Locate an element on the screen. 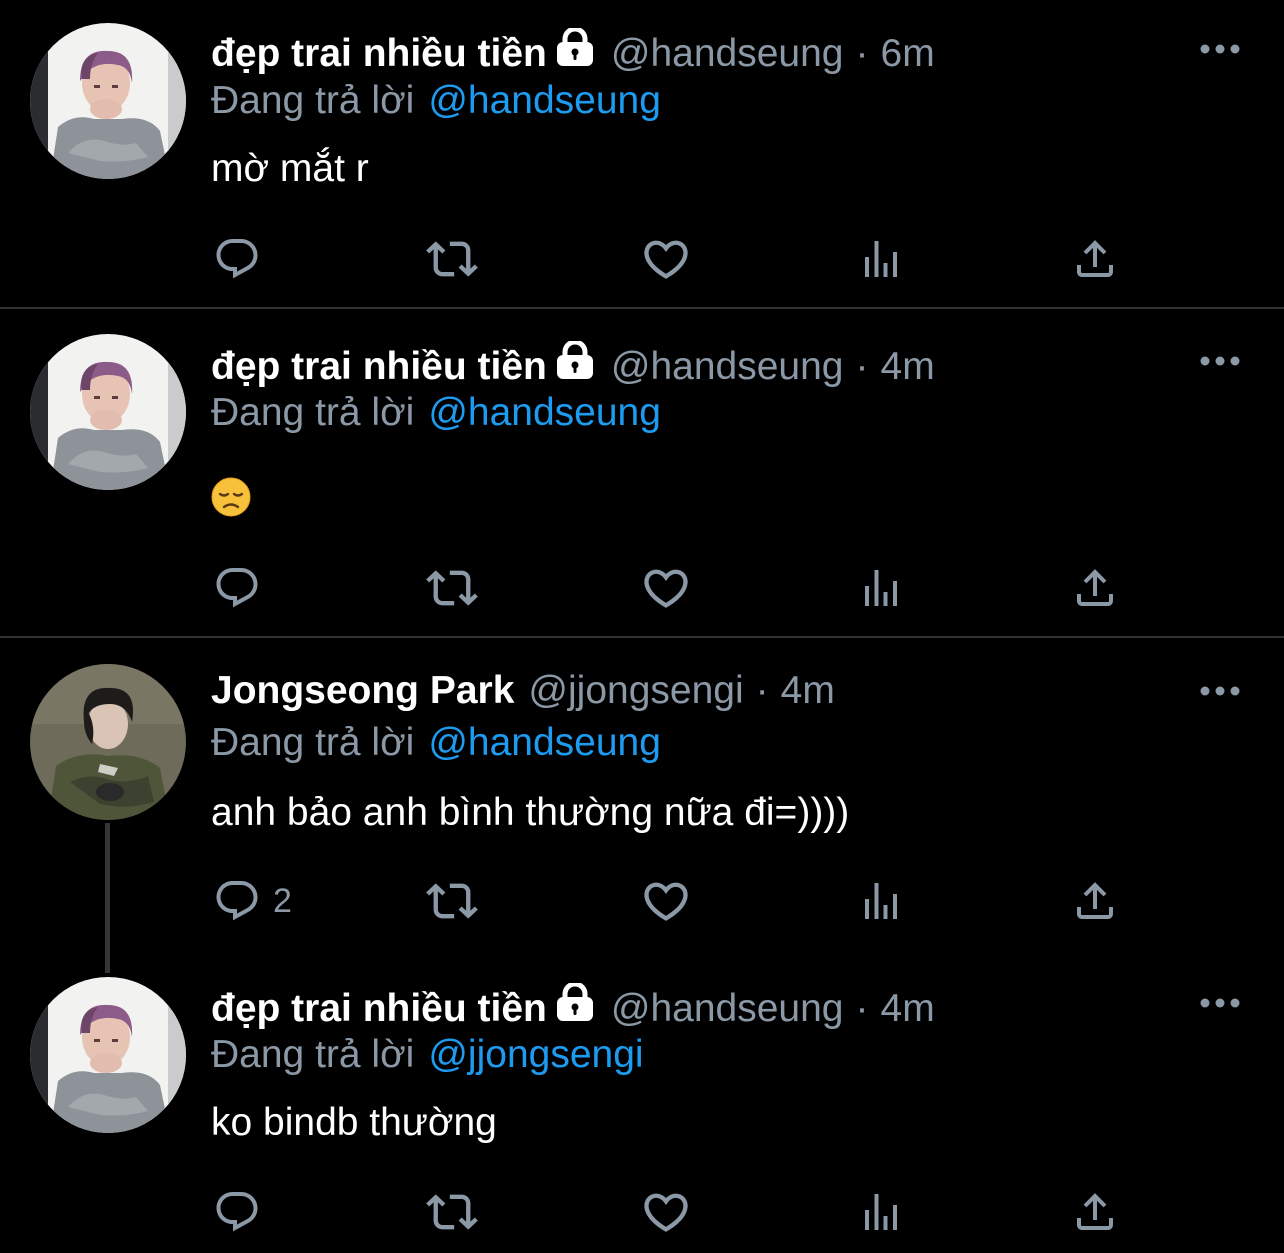 The image size is (1284, 1253). reply-count: 2 is located at coordinates (282, 900).